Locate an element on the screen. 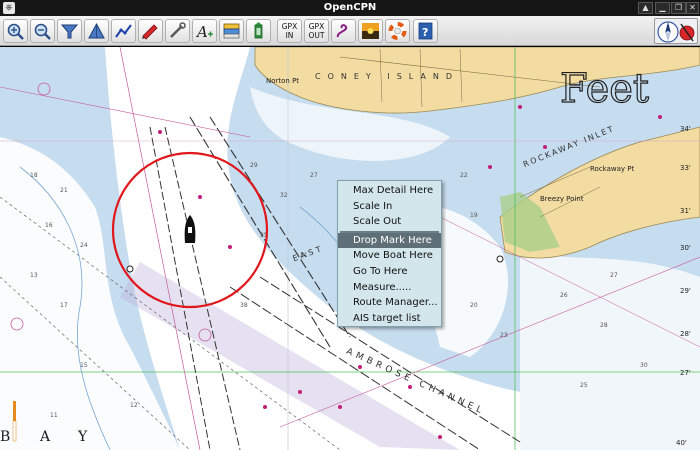  bay-letter: A is located at coordinates (45, 437).